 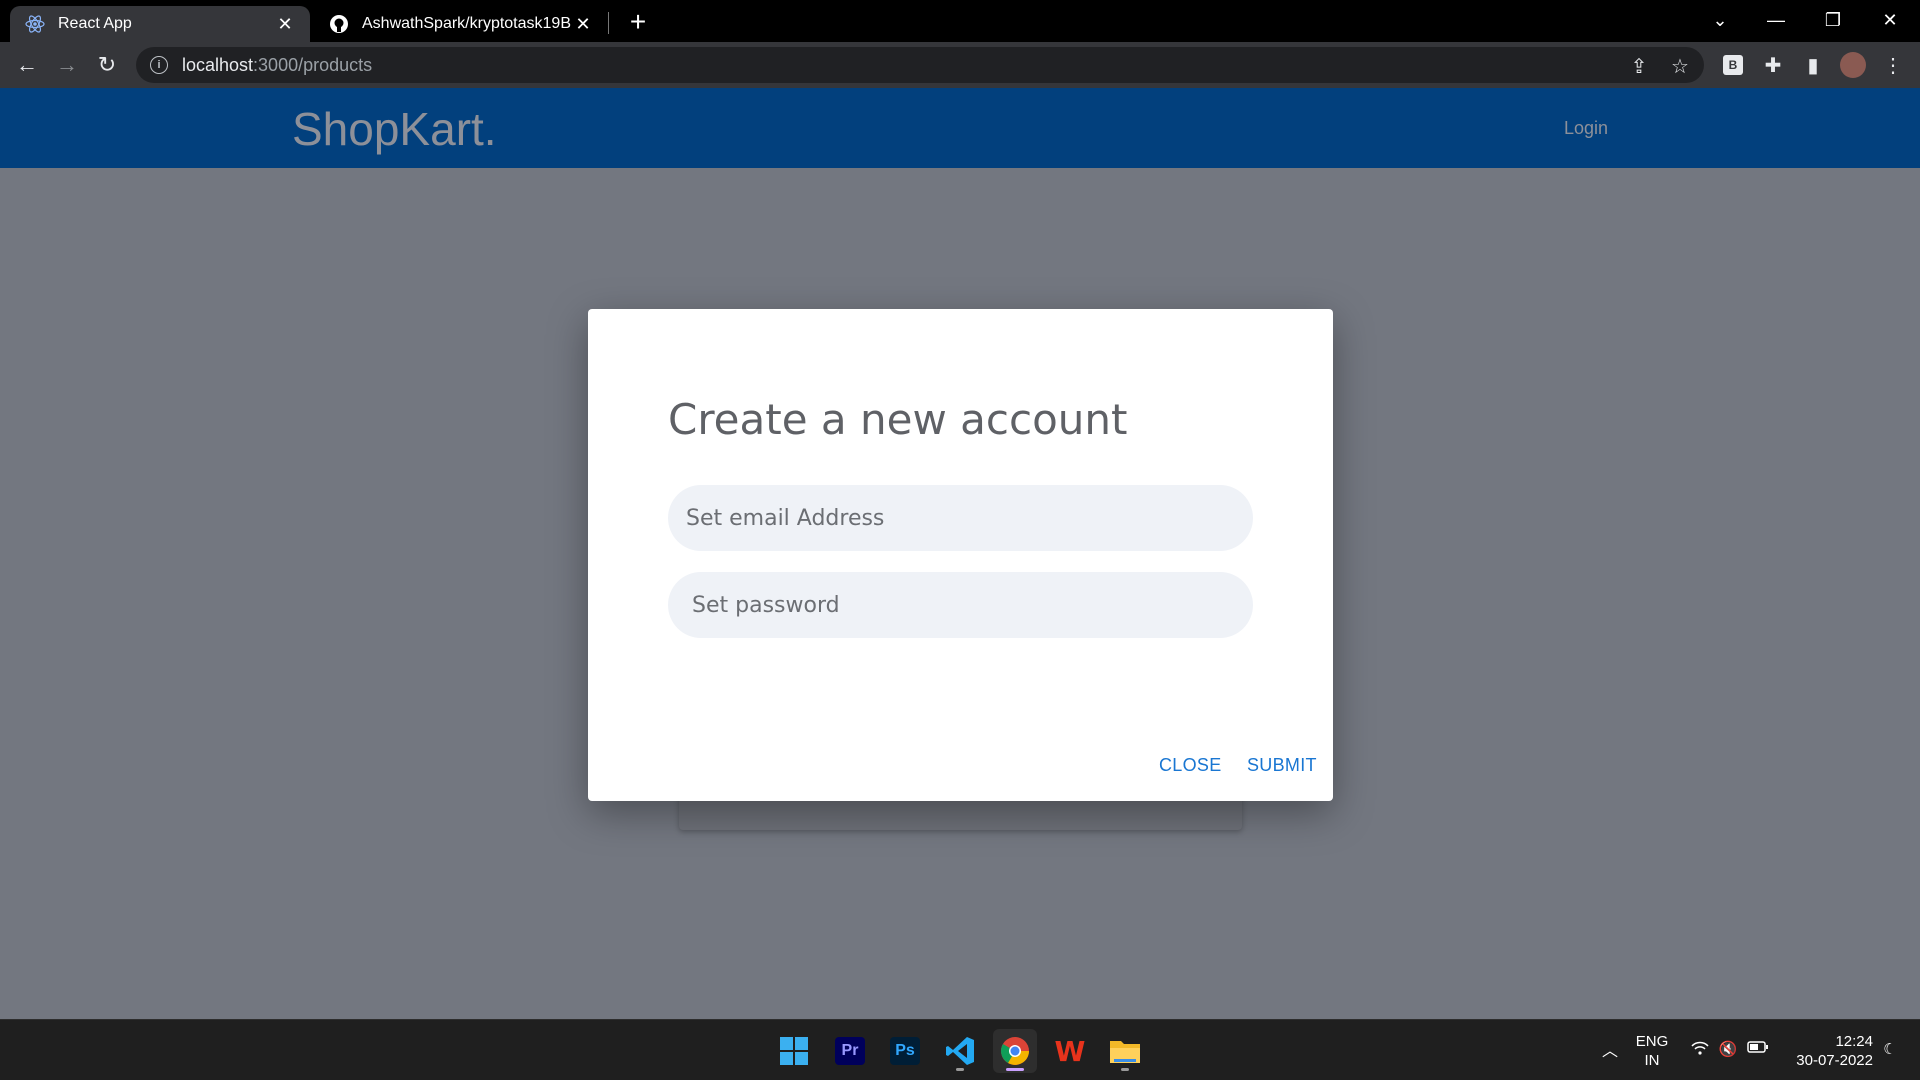 What do you see at coordinates (1070, 1051) in the screenshot?
I see `wps-office-icon: W` at bounding box center [1070, 1051].